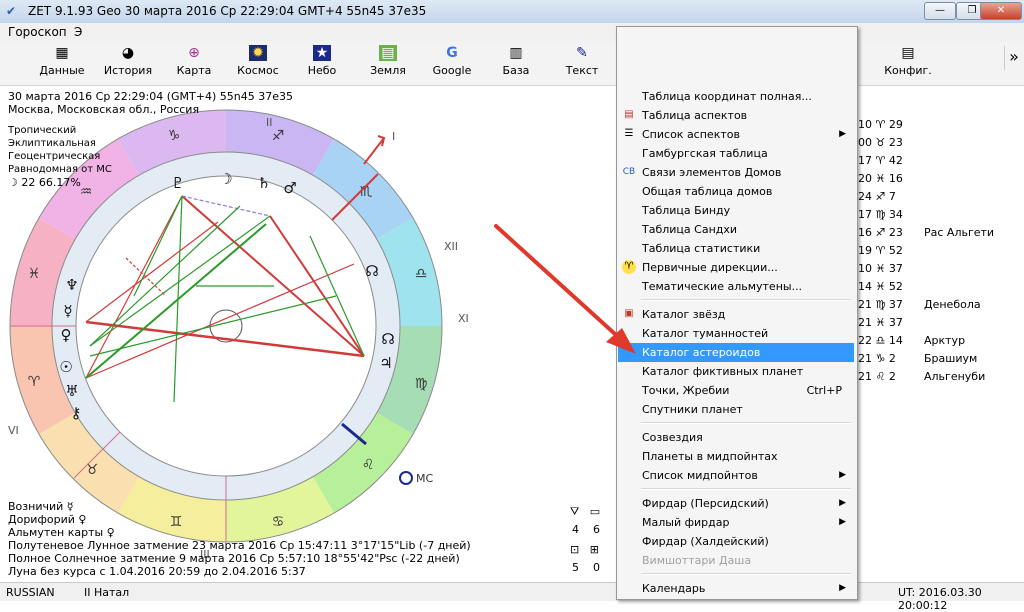 The height and width of the screenshot is (612, 1024). I want to click on sky-icon: ★, so click(322, 53).